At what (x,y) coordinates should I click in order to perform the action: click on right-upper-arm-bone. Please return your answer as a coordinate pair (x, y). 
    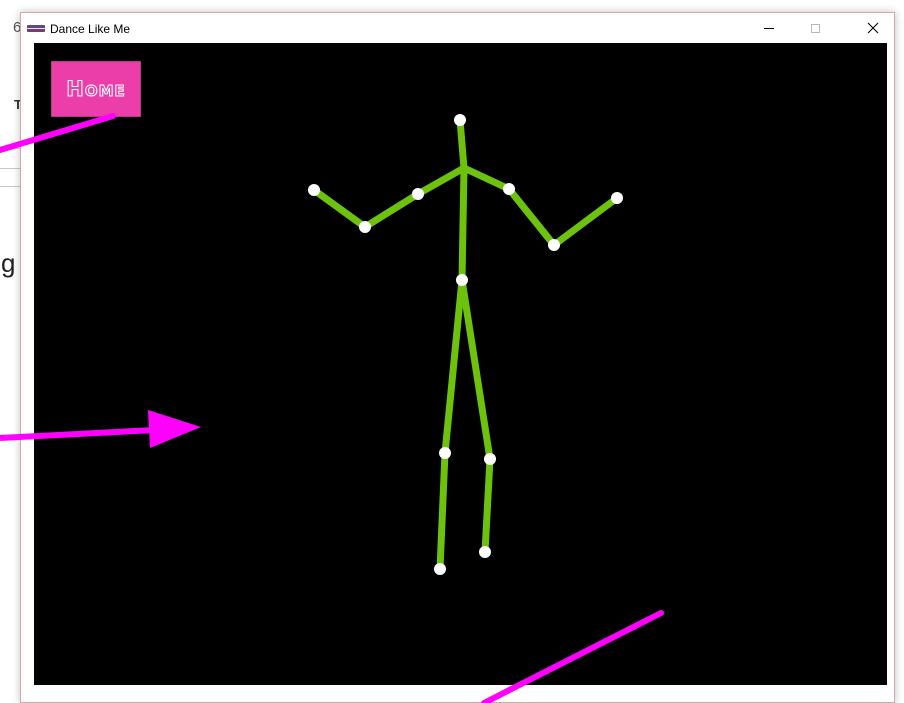
    Looking at the image, I should click on (531, 217).